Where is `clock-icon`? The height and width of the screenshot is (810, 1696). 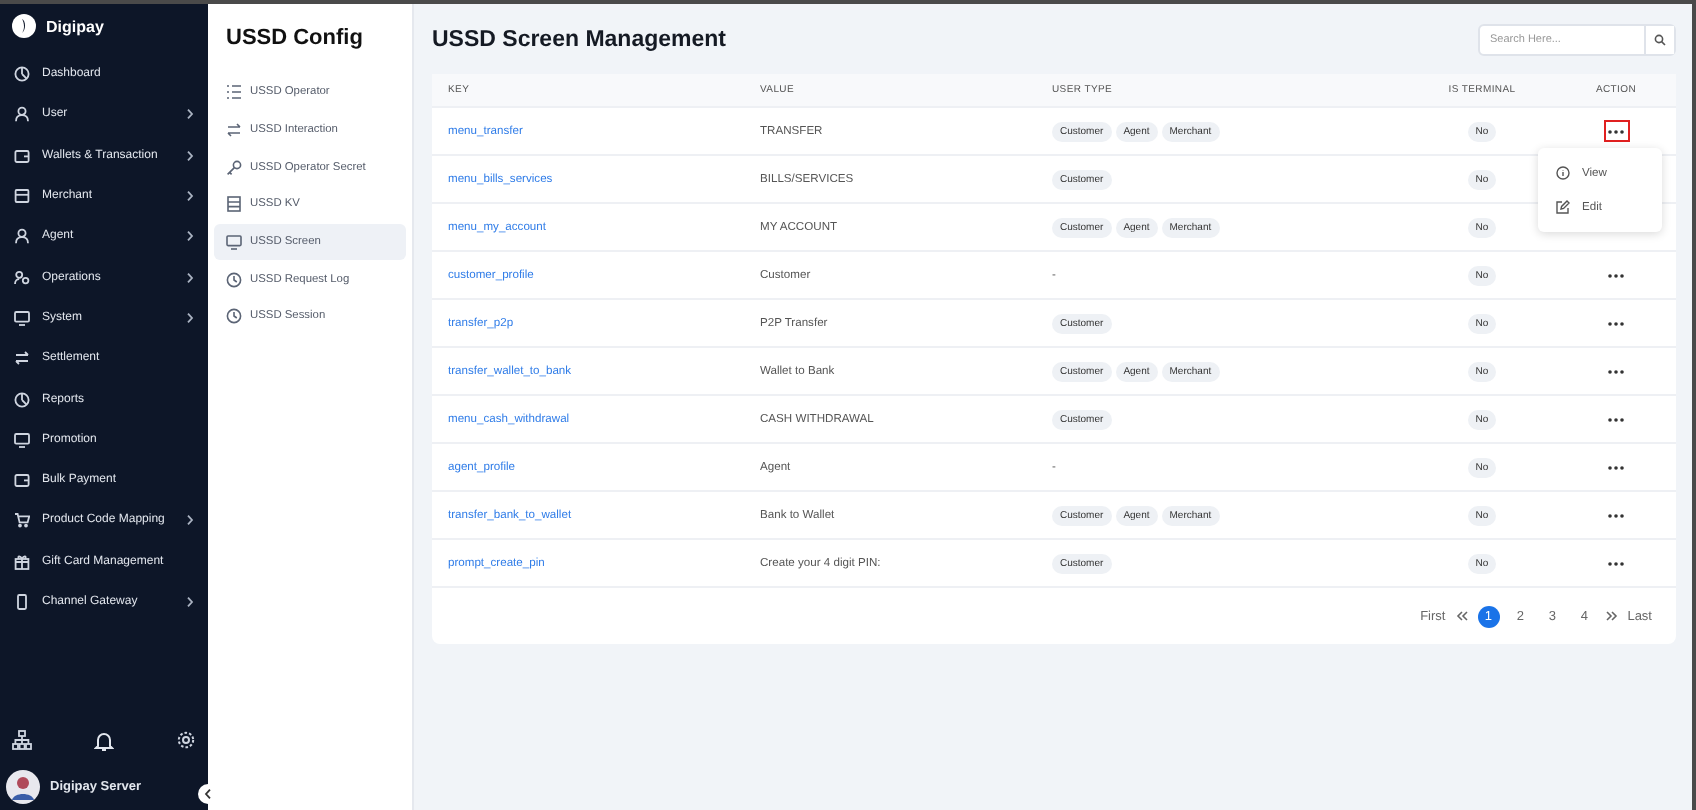 clock-icon is located at coordinates (234, 316).